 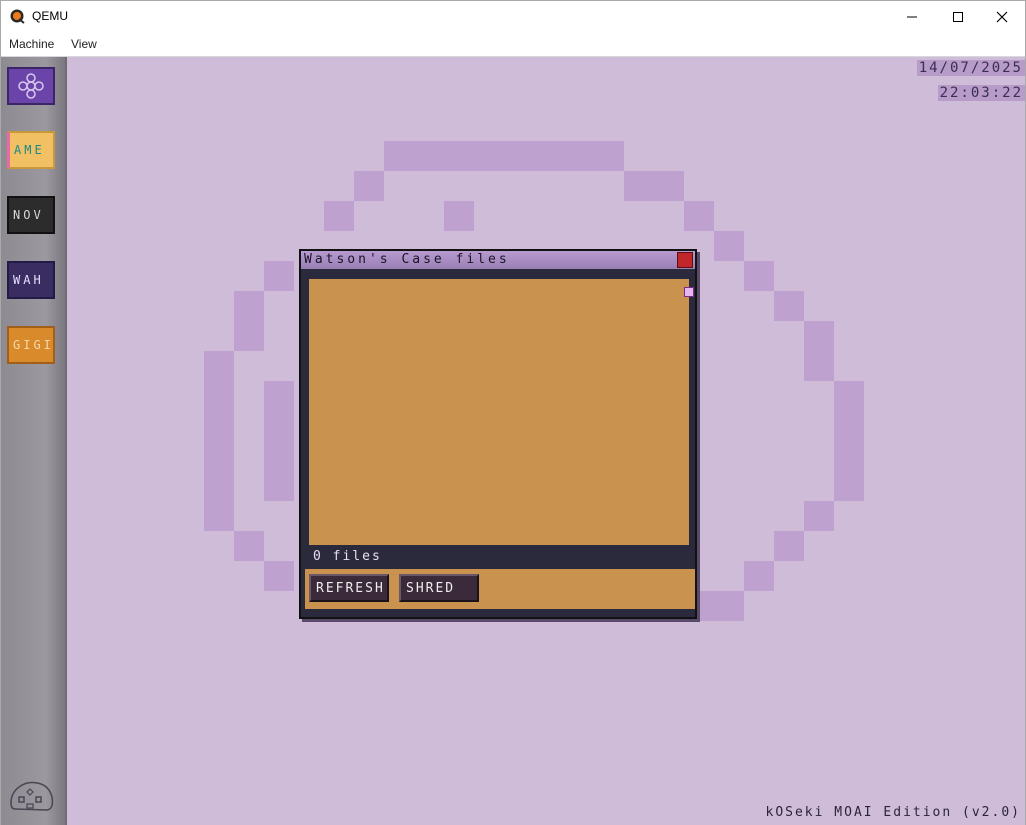 I want to click on clock-date: 14/07/2025, so click(x=970, y=68).